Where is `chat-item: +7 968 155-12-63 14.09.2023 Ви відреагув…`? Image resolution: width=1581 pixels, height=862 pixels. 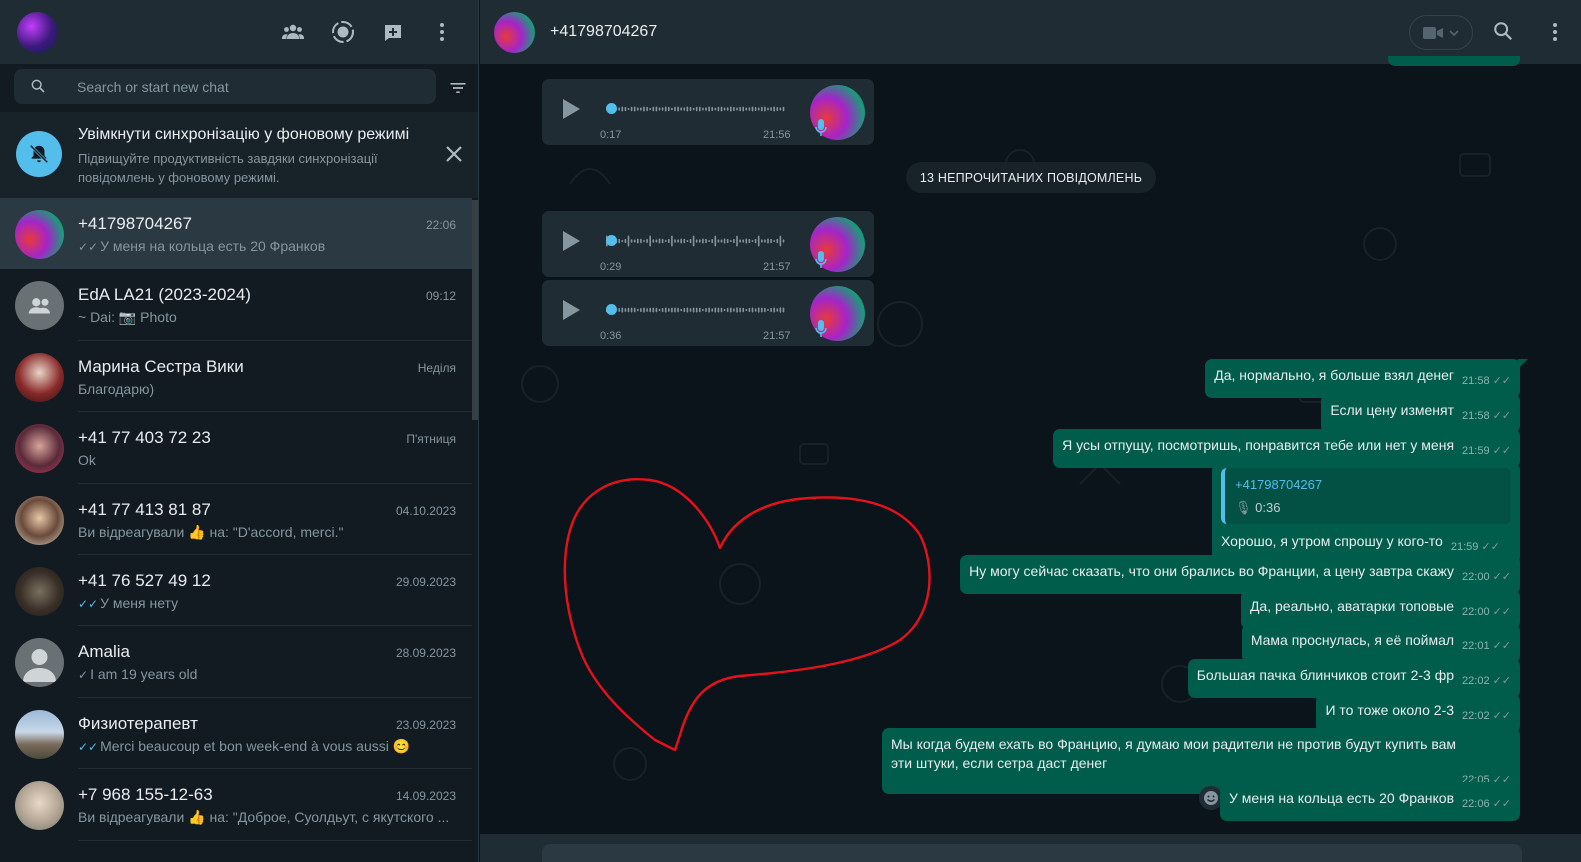 chat-item: +7 968 155-12-63 14.09.2023 Ви відреагув… is located at coordinates (236, 805).